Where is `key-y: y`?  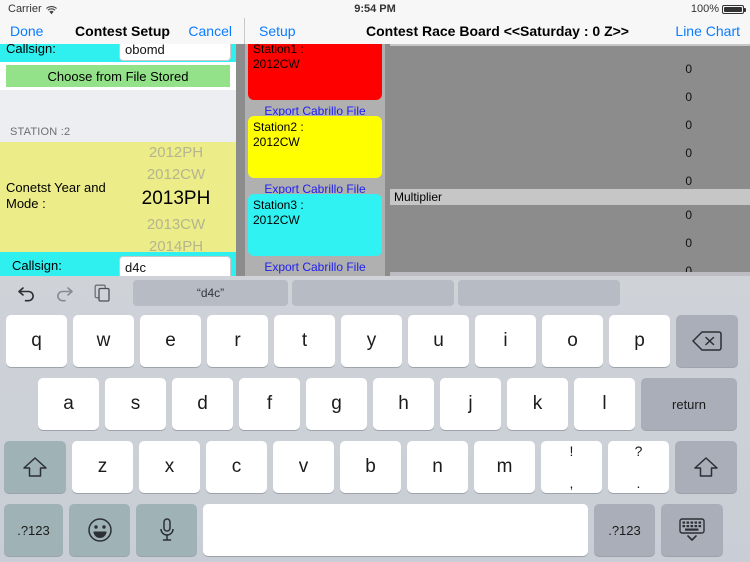 key-y: y is located at coordinates (371, 341).